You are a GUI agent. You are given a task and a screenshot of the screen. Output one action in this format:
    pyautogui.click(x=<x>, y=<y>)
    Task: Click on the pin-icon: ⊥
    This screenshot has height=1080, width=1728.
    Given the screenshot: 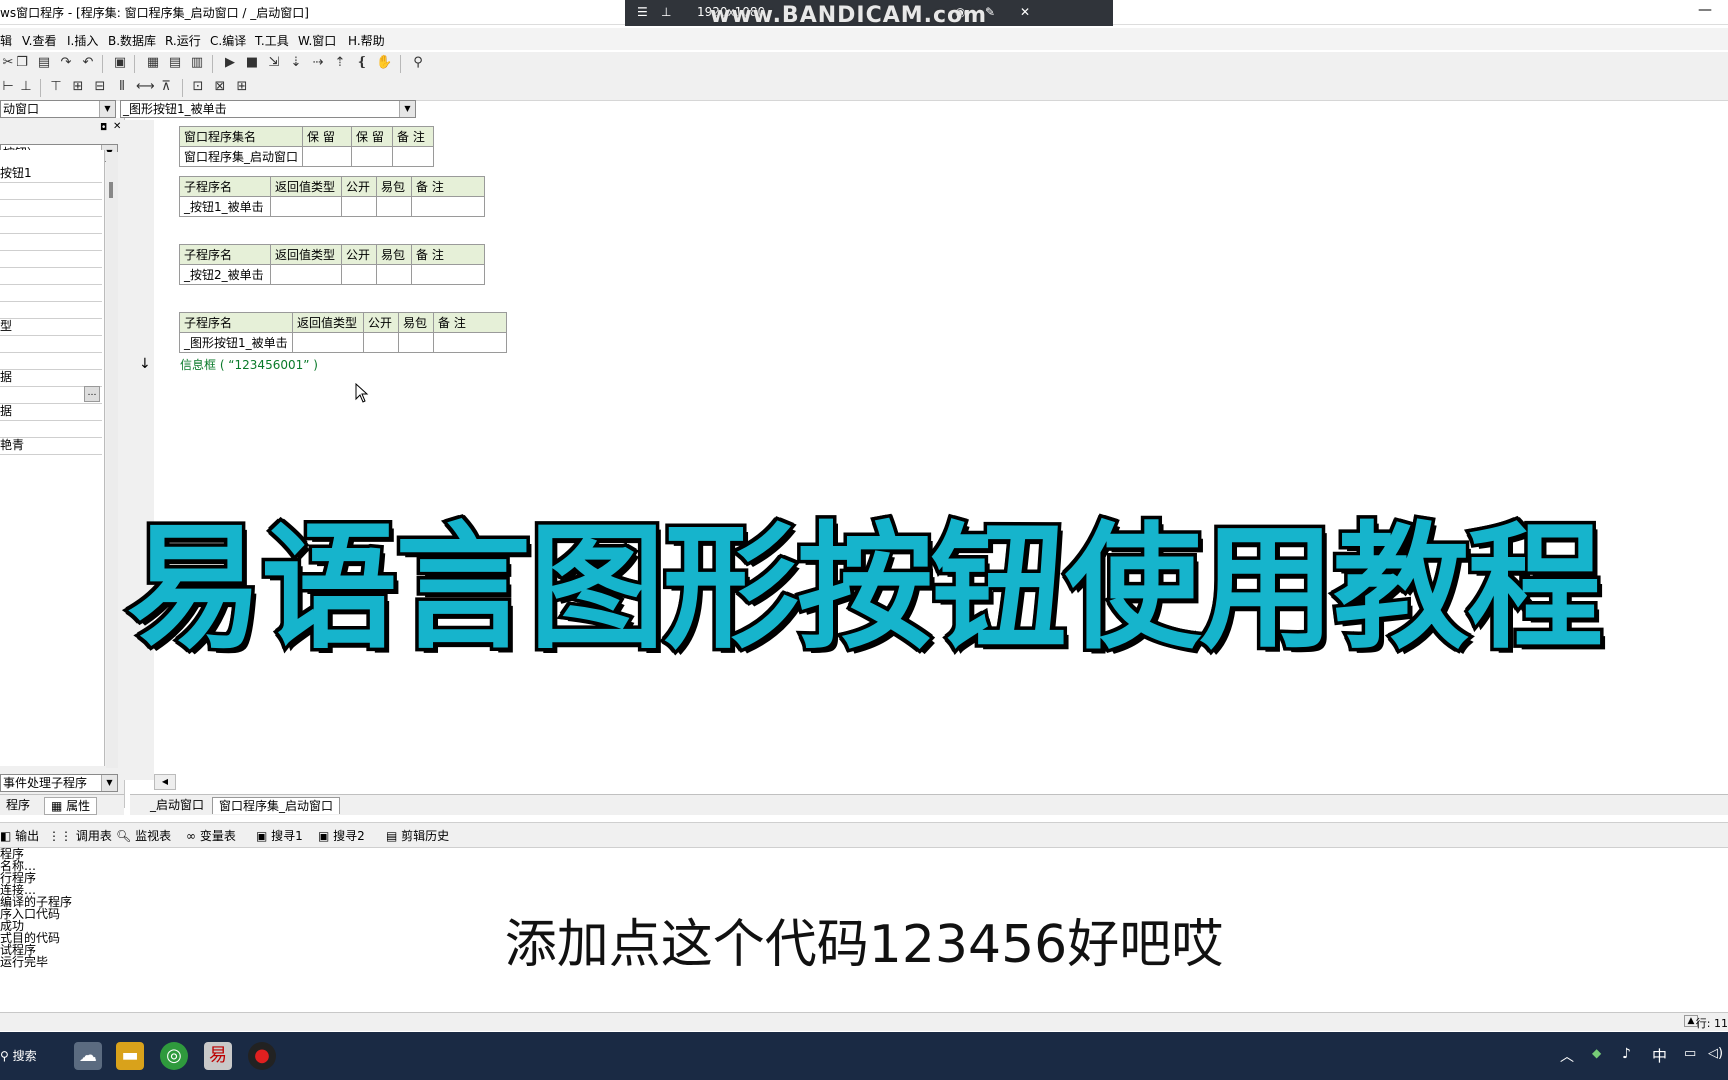 What is the action you would take?
    pyautogui.click(x=666, y=12)
    